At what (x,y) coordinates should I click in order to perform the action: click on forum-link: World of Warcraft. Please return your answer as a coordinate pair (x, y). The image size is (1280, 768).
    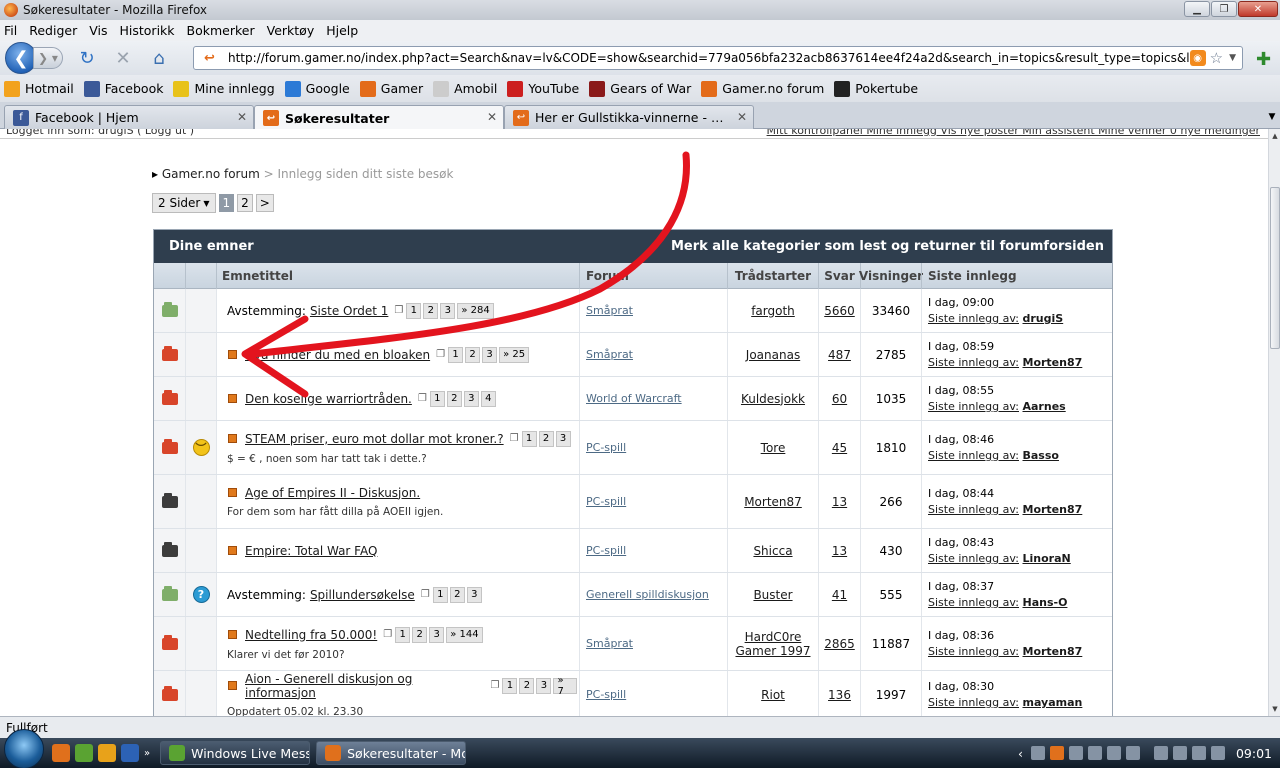
    Looking at the image, I should click on (656, 398).